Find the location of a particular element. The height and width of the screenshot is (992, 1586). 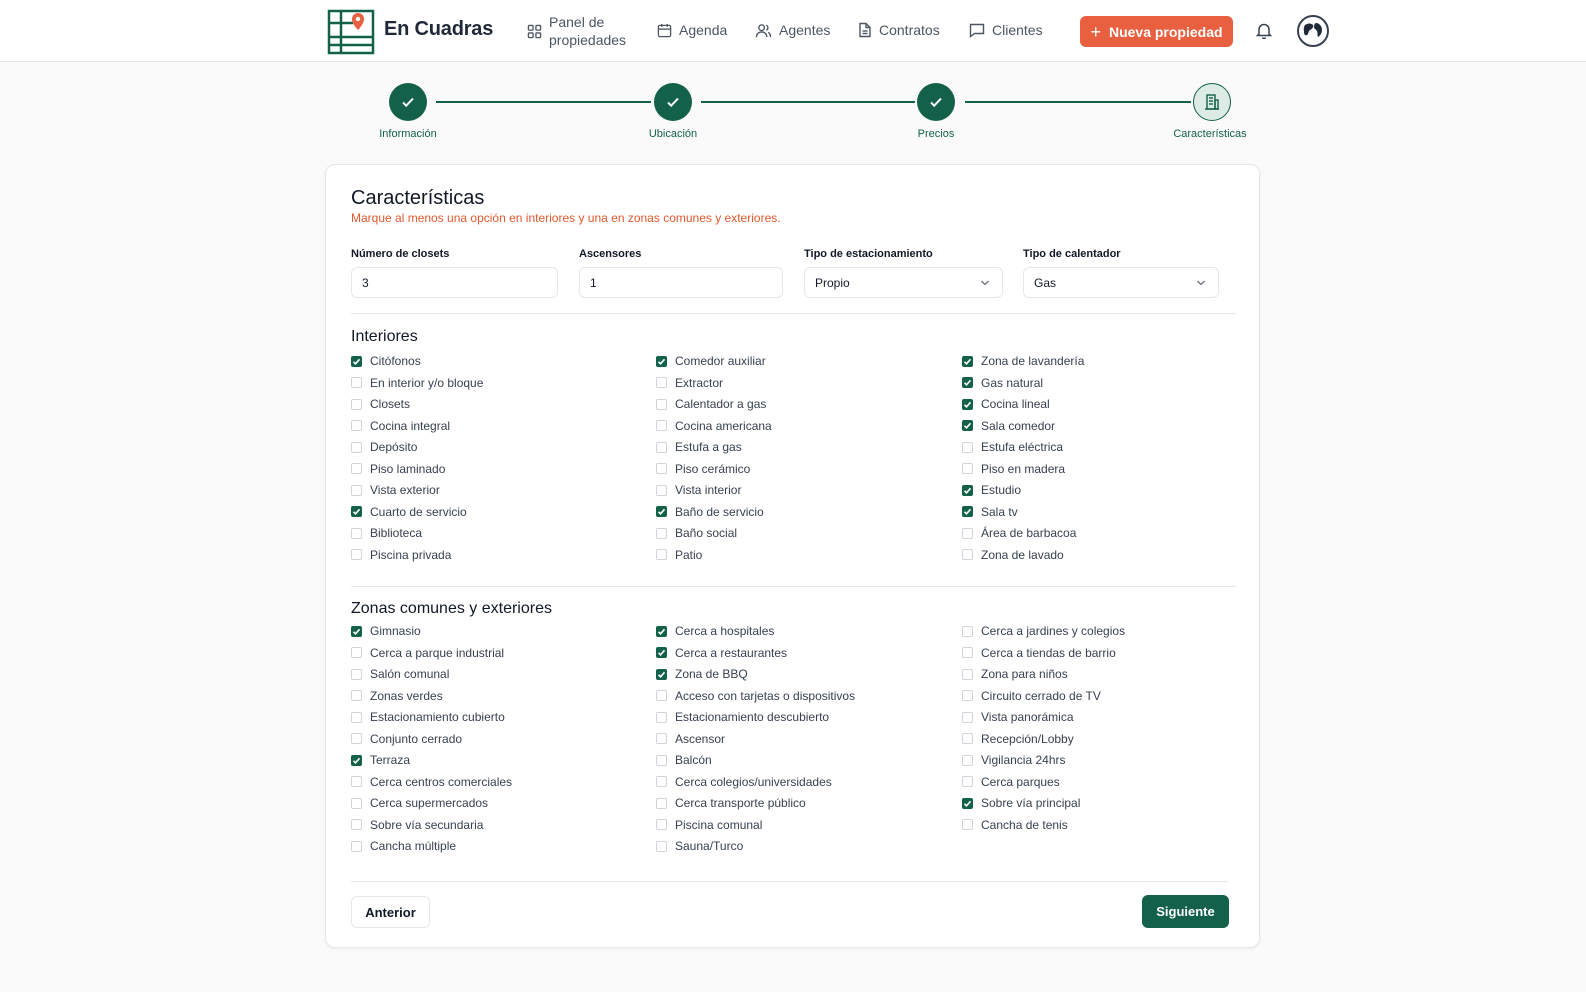

checkbox-option: Depósito is located at coordinates (384, 447).